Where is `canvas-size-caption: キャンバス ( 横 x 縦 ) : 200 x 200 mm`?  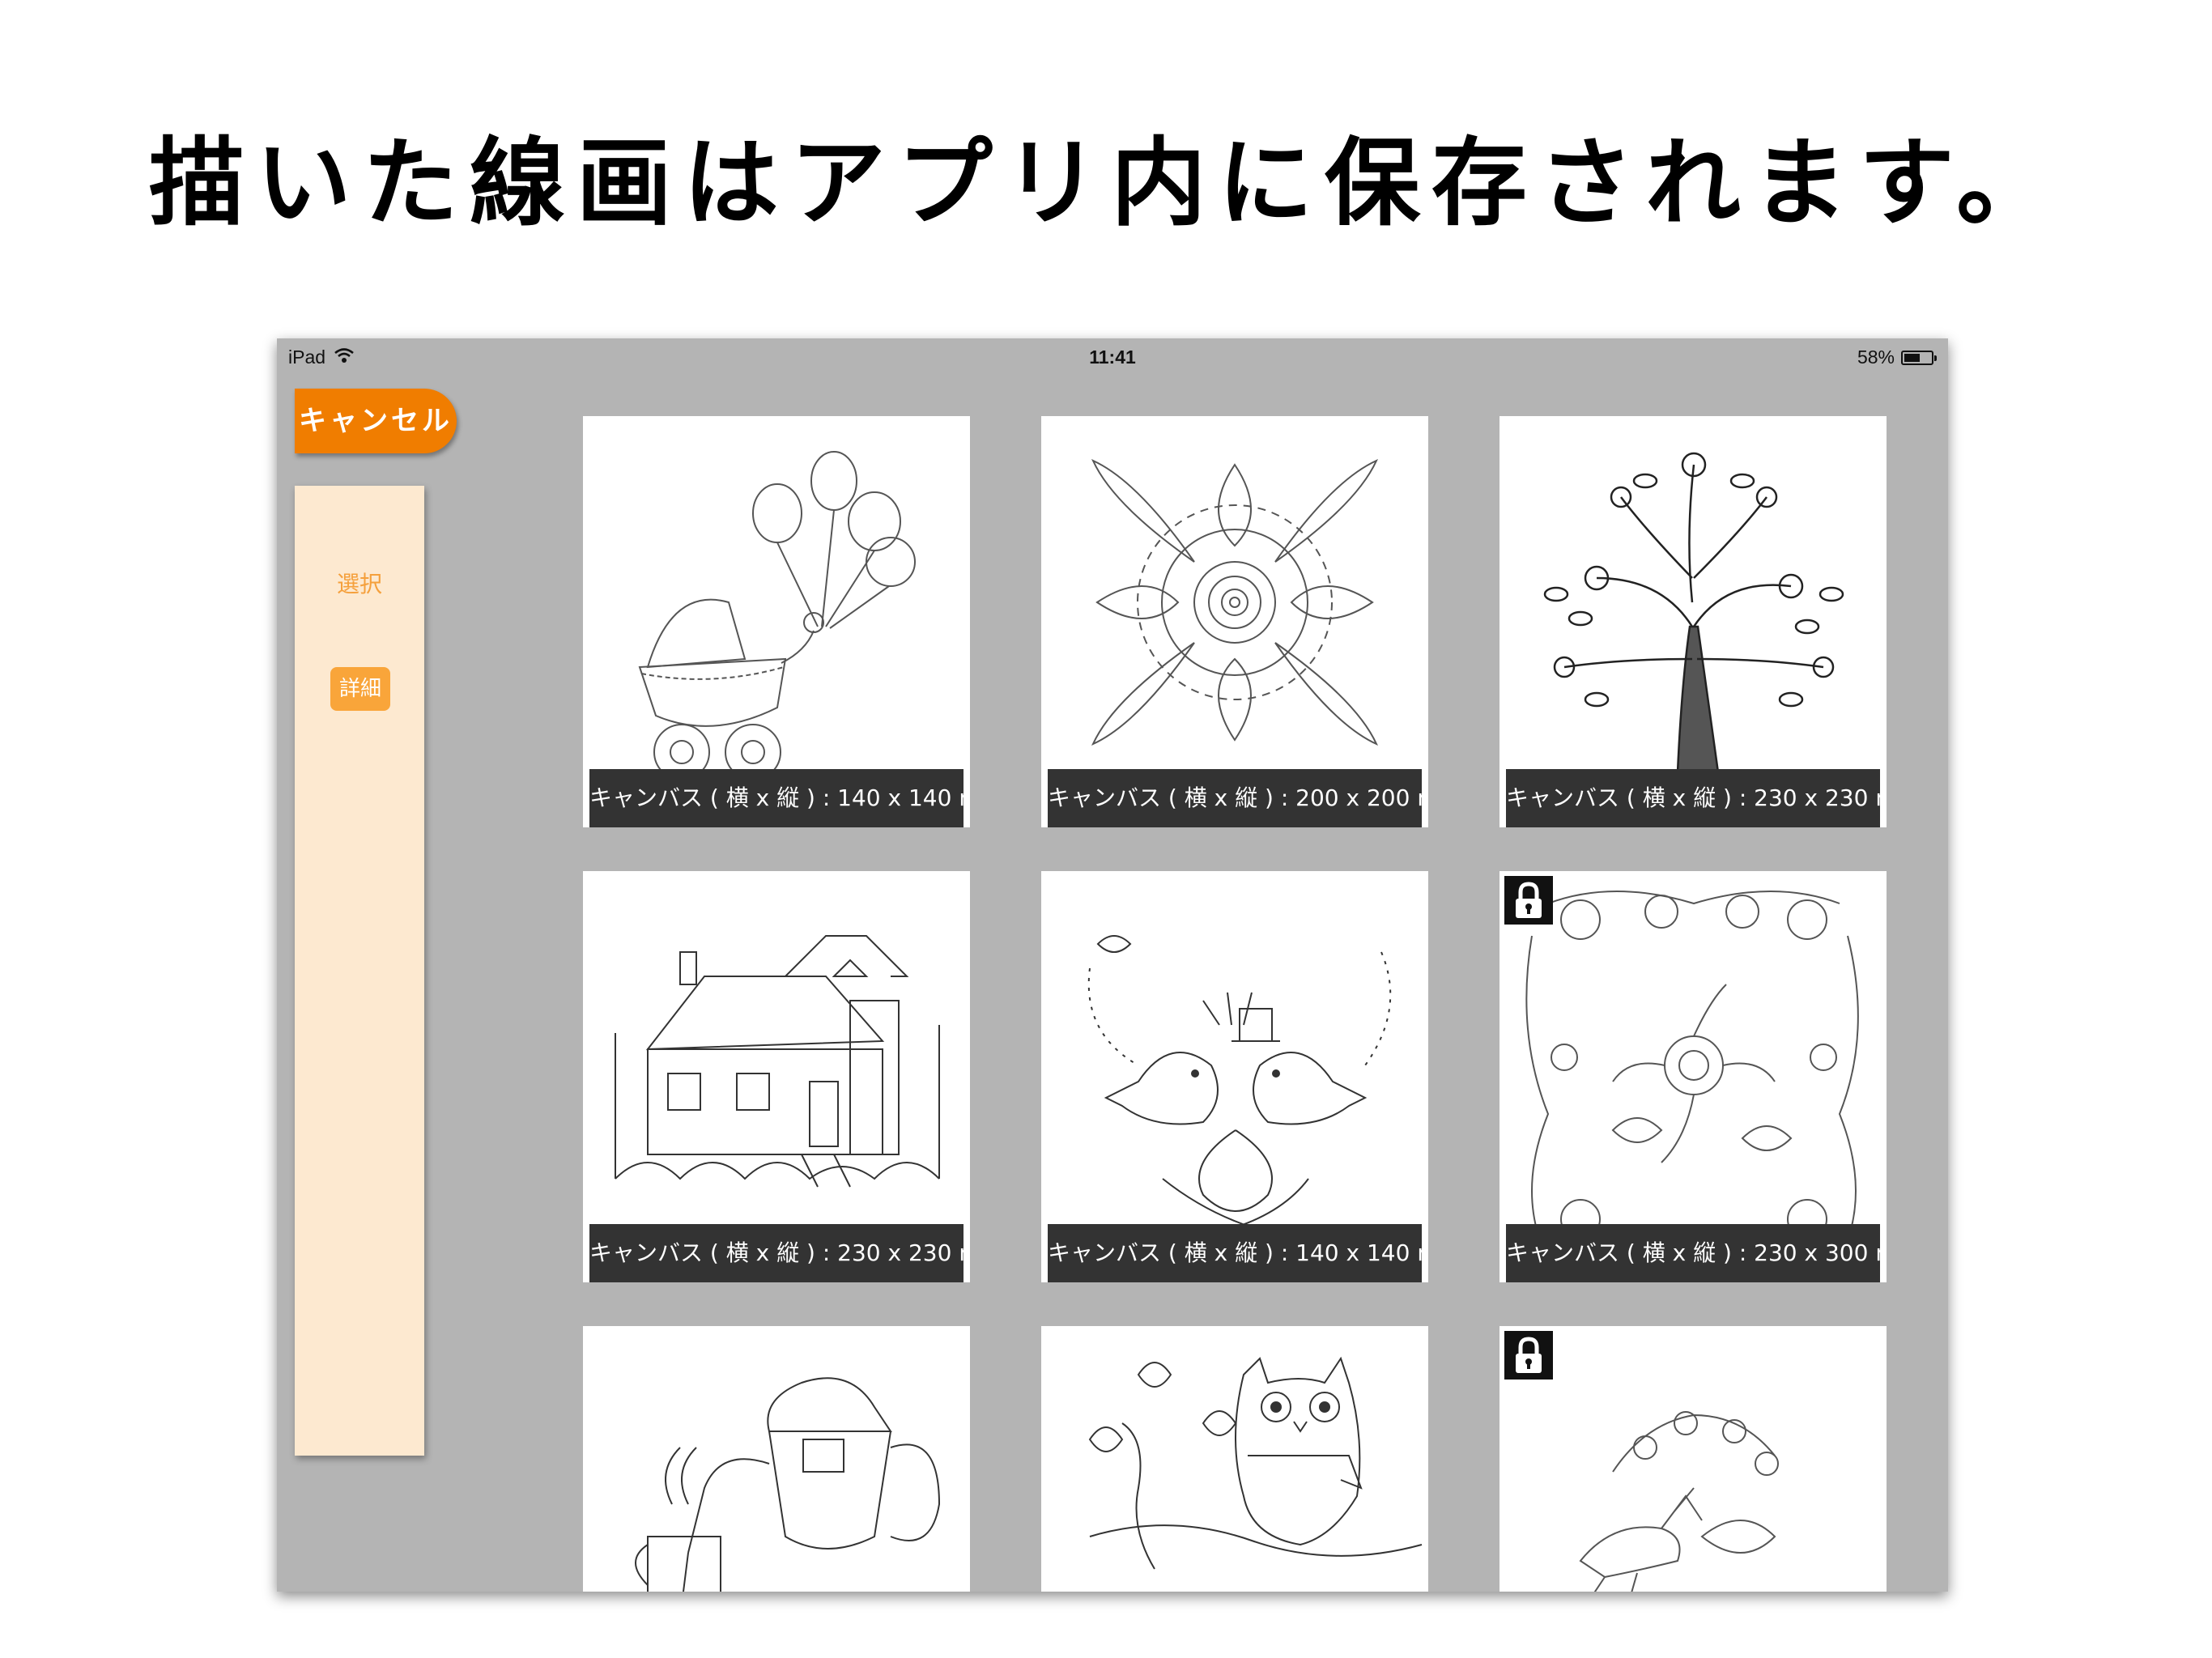
canvas-size-caption: キャンバス ( 横 x 縦 ) : 200 x 200 mm is located at coordinates (1235, 798).